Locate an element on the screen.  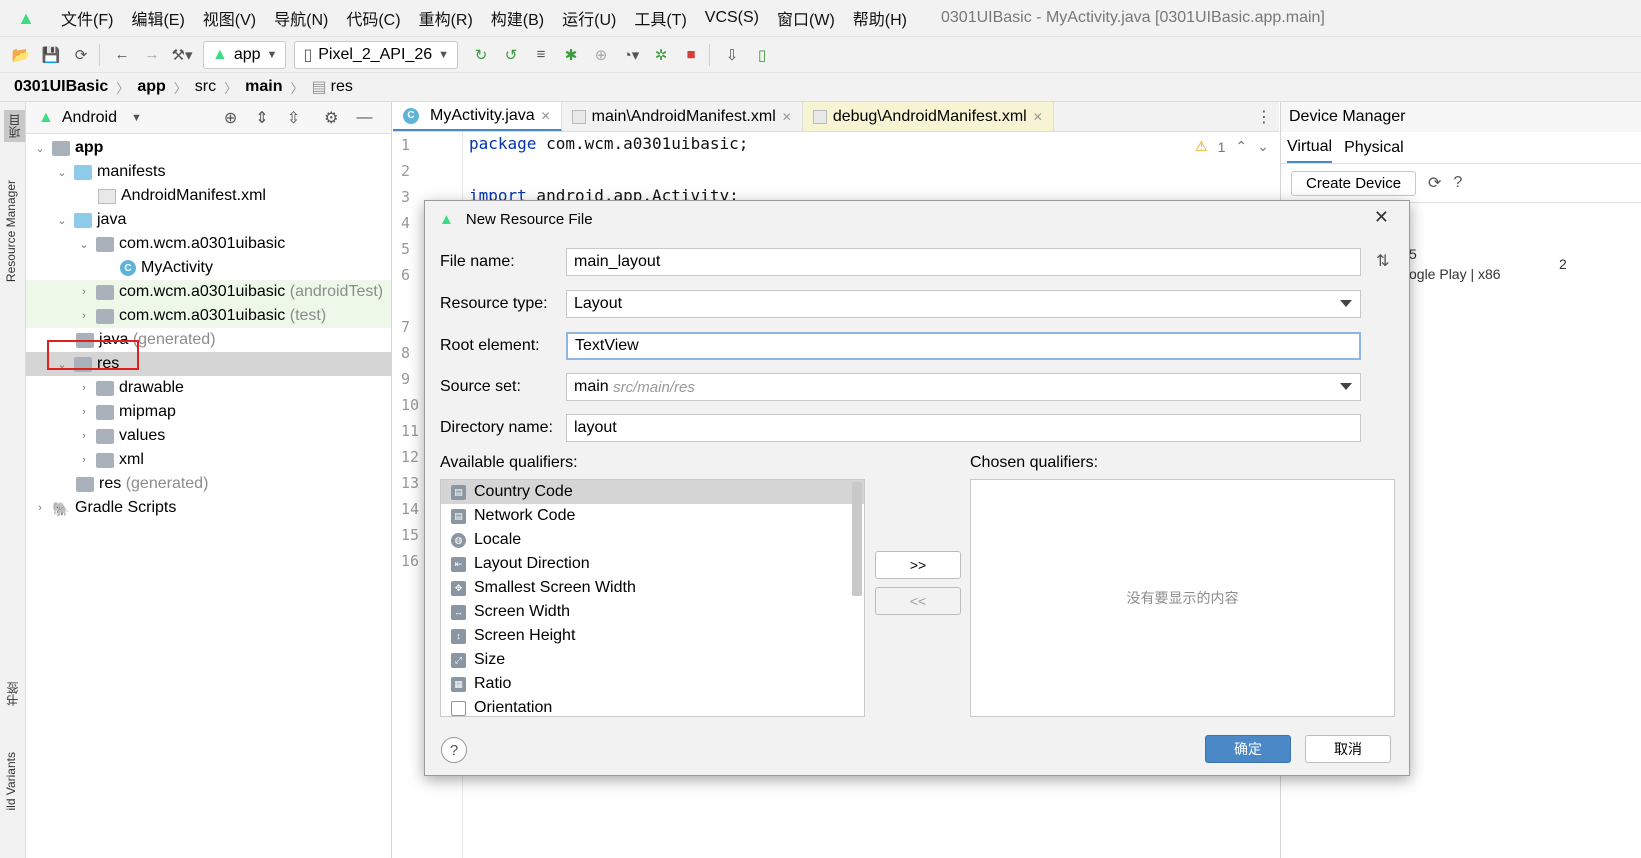
list-item: ▤ Country Code is located at coordinates (652, 492).